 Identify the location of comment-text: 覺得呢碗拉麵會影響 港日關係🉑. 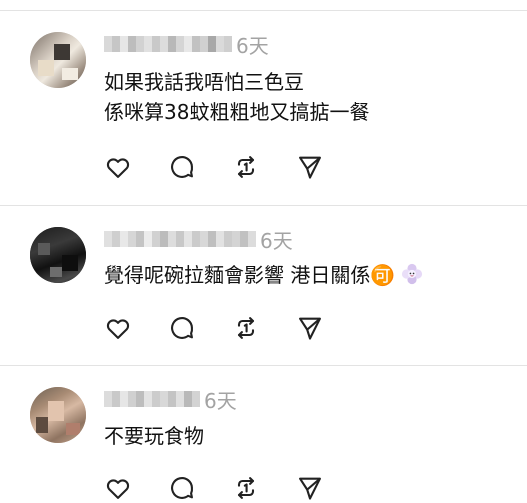
(250, 275).